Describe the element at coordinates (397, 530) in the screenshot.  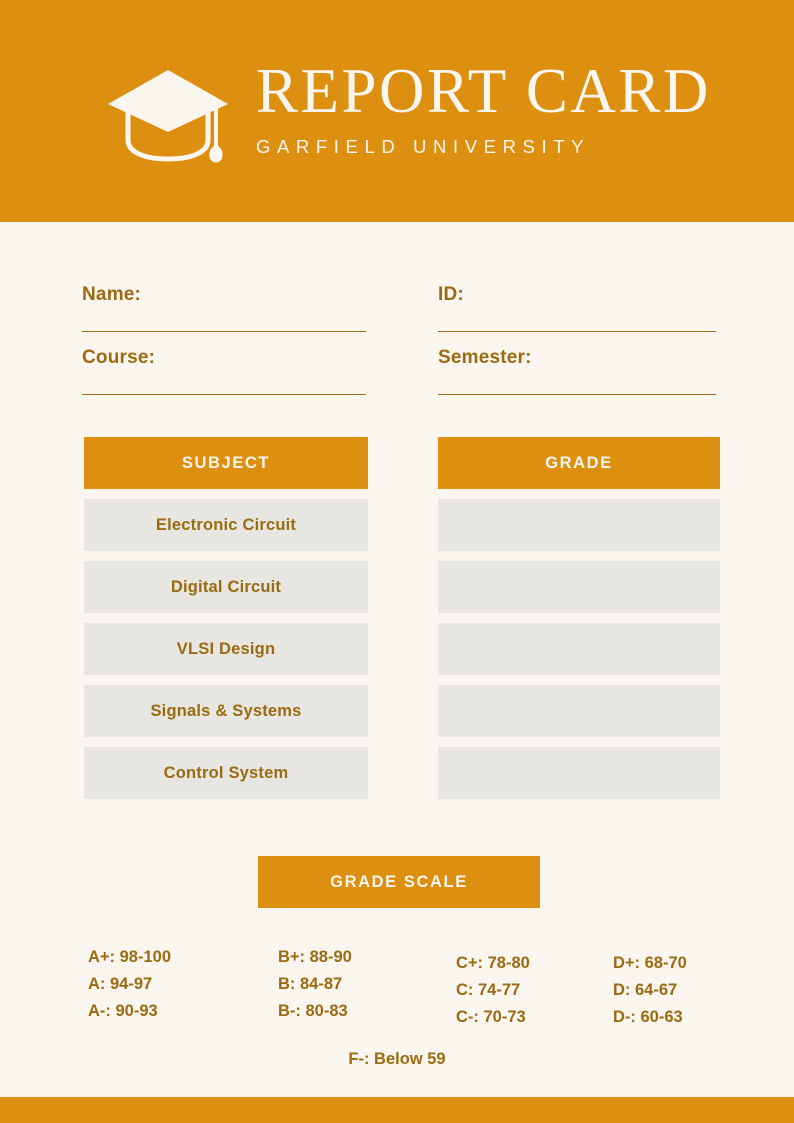
I see `table-row: Electronic Circuit` at that location.